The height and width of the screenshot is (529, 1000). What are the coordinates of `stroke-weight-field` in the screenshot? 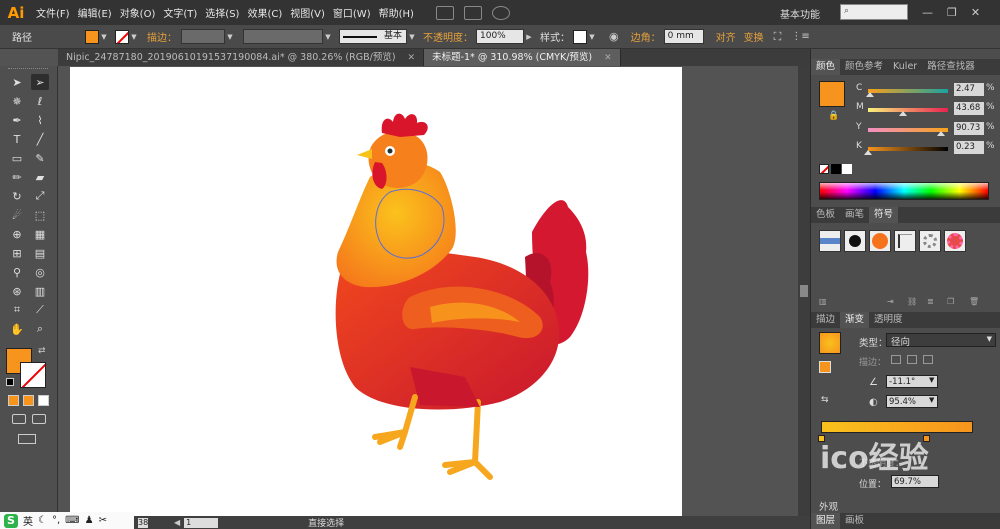 It's located at (203, 36).